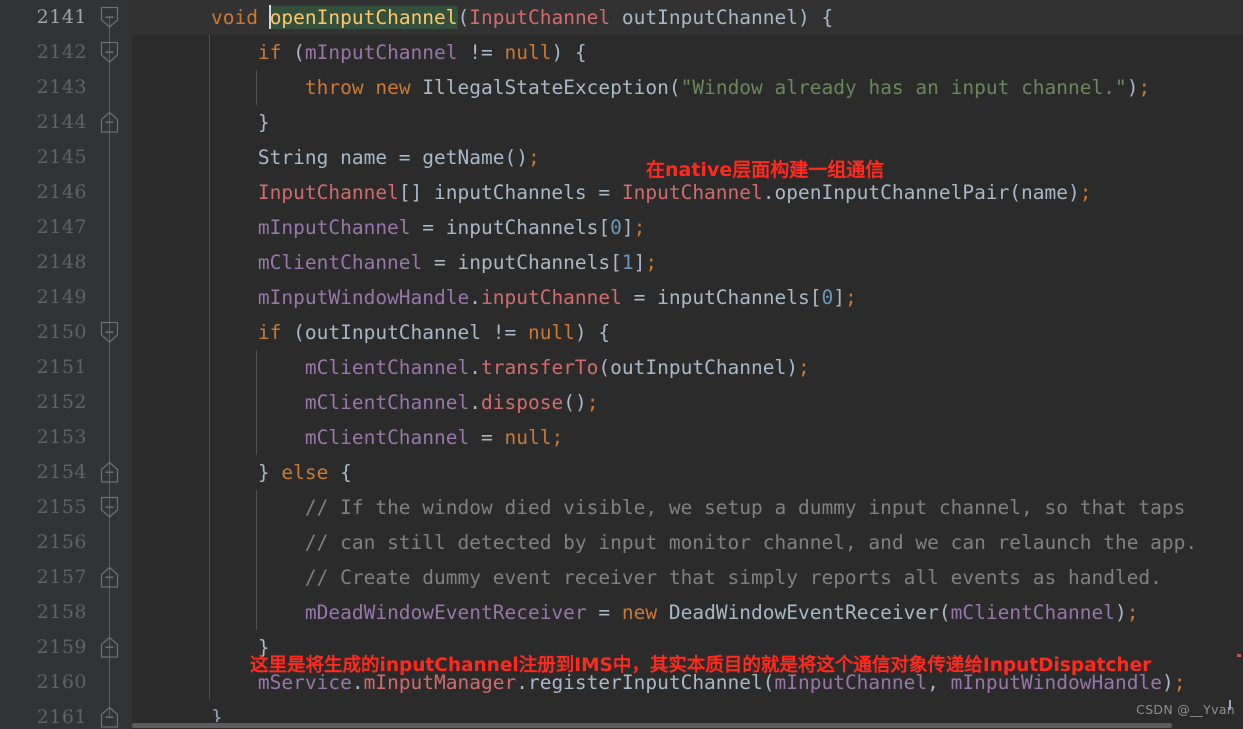 This screenshot has height=729, width=1243. I want to click on line-number: 2161, so click(61, 717).